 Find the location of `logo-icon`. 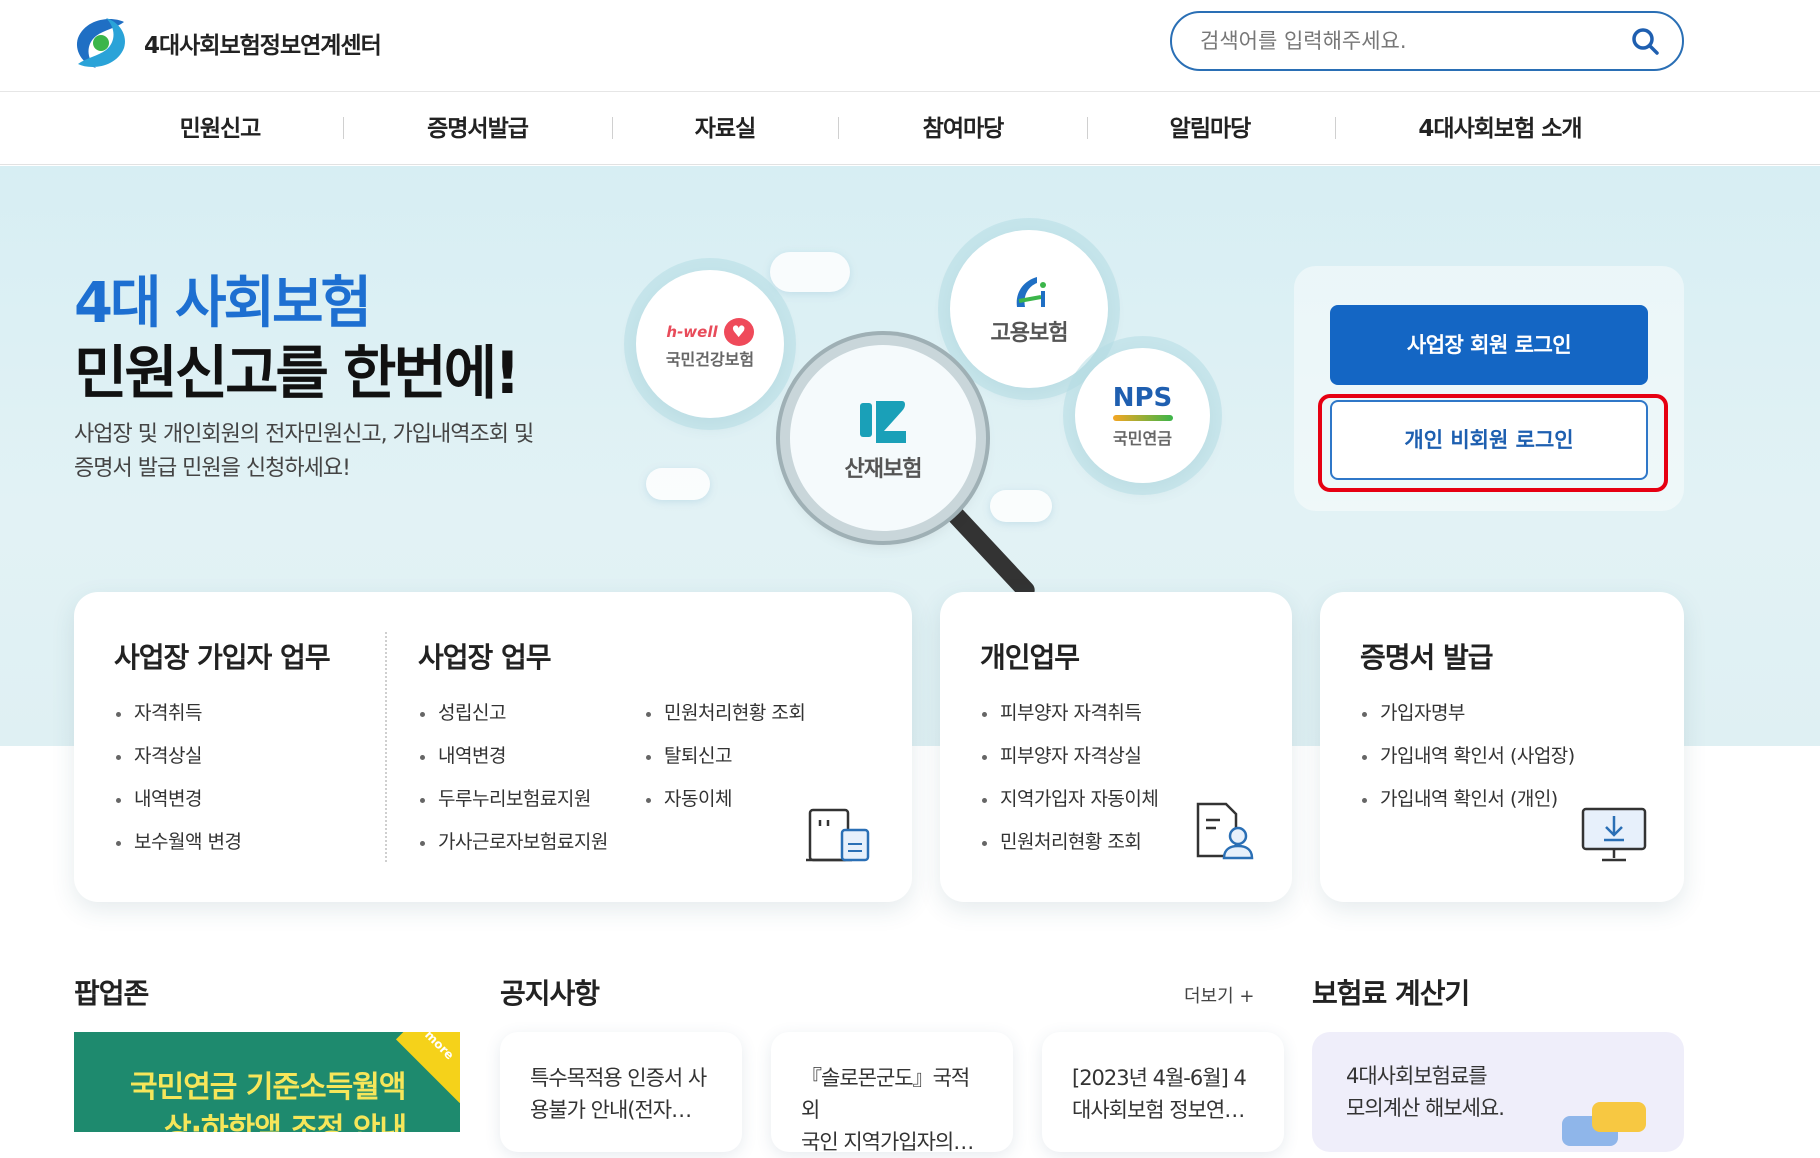

logo-icon is located at coordinates (101, 43).